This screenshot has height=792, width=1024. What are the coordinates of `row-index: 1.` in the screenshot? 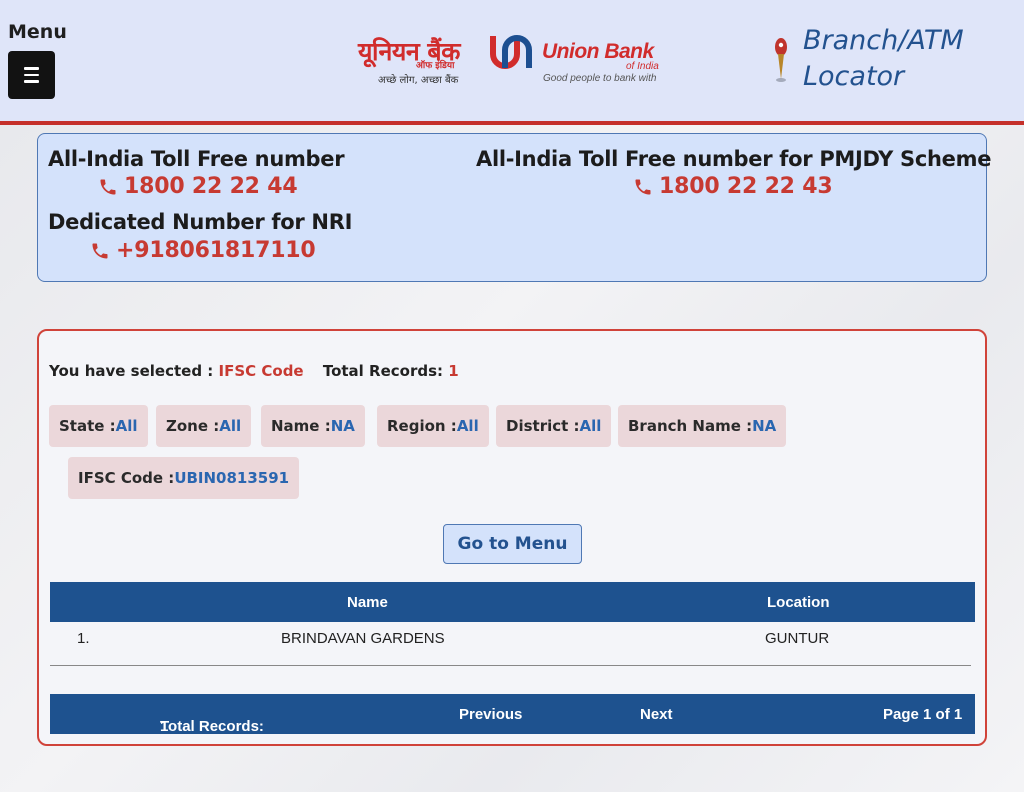 It's located at (83, 638).